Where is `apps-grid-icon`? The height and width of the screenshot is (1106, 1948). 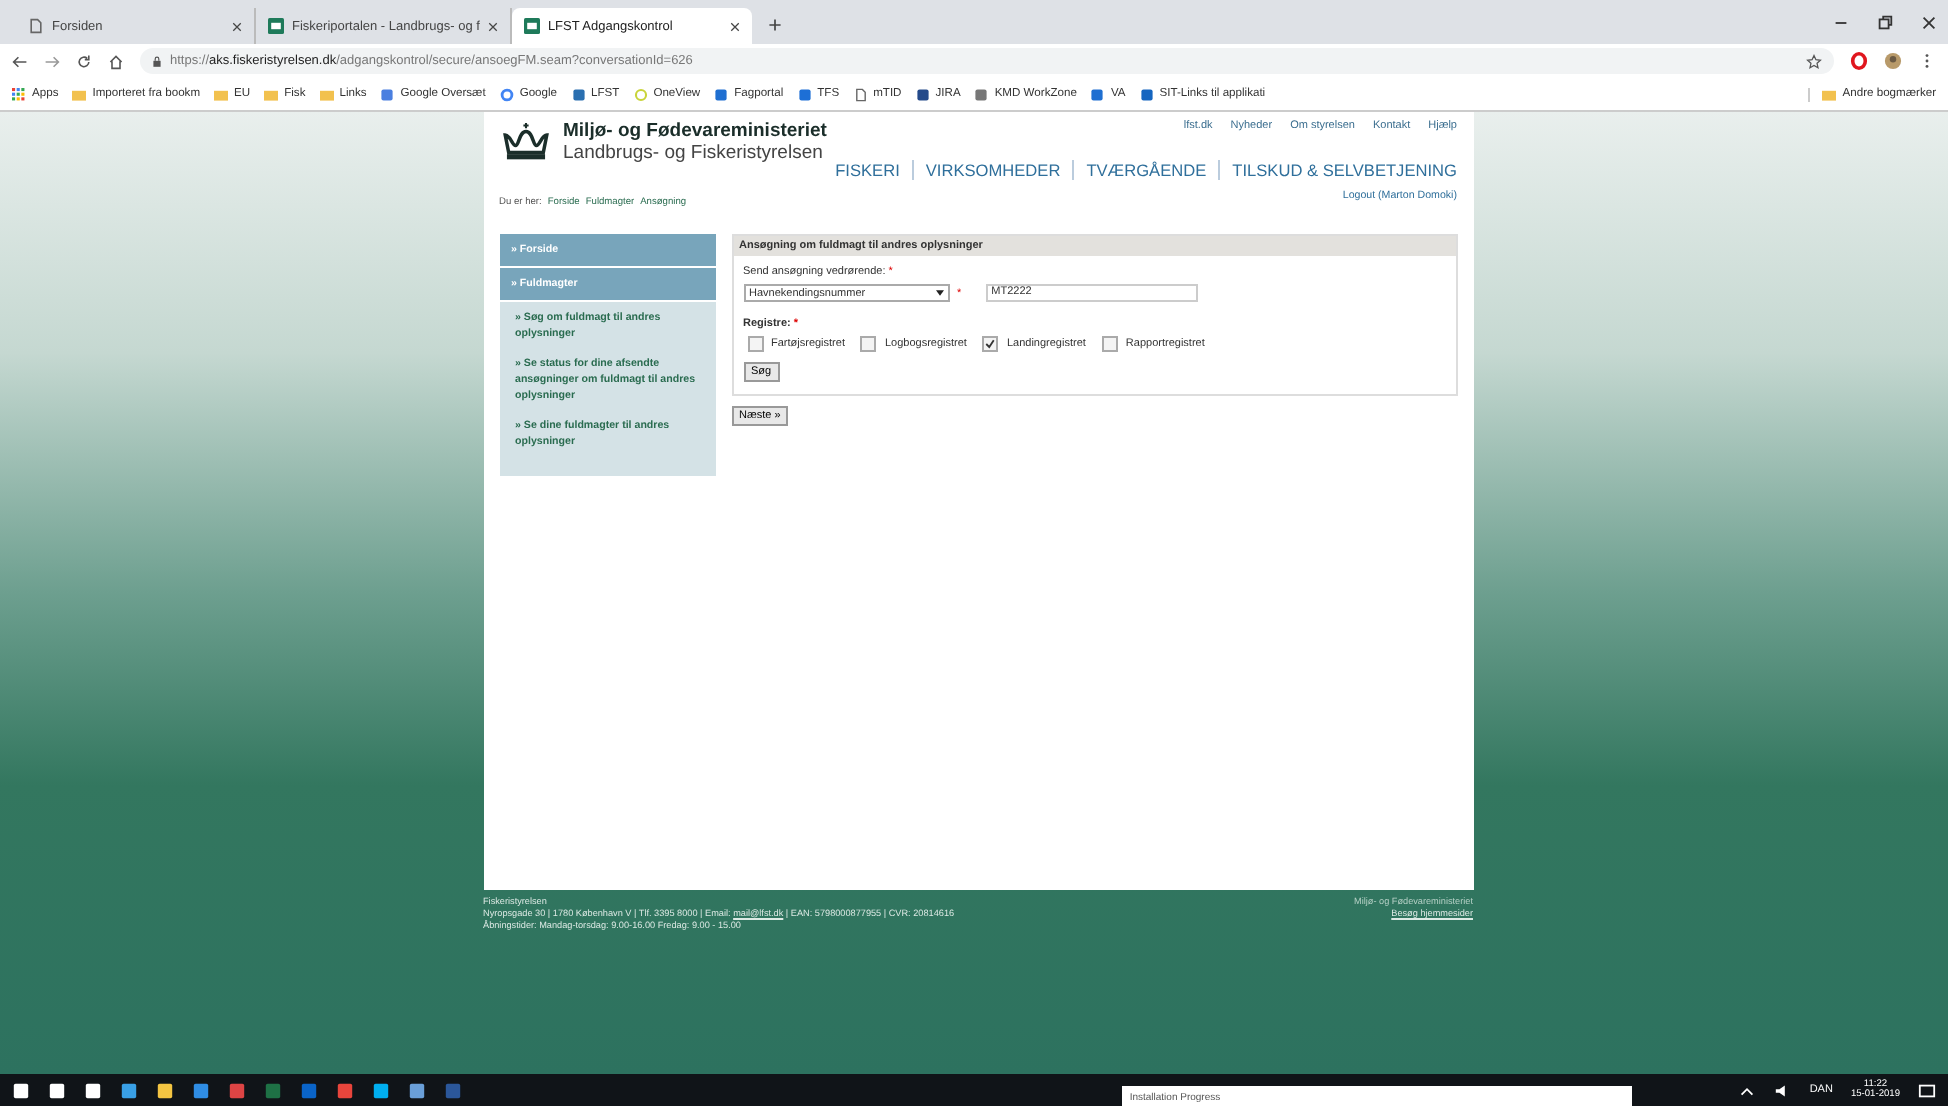 apps-grid-icon is located at coordinates (19, 94).